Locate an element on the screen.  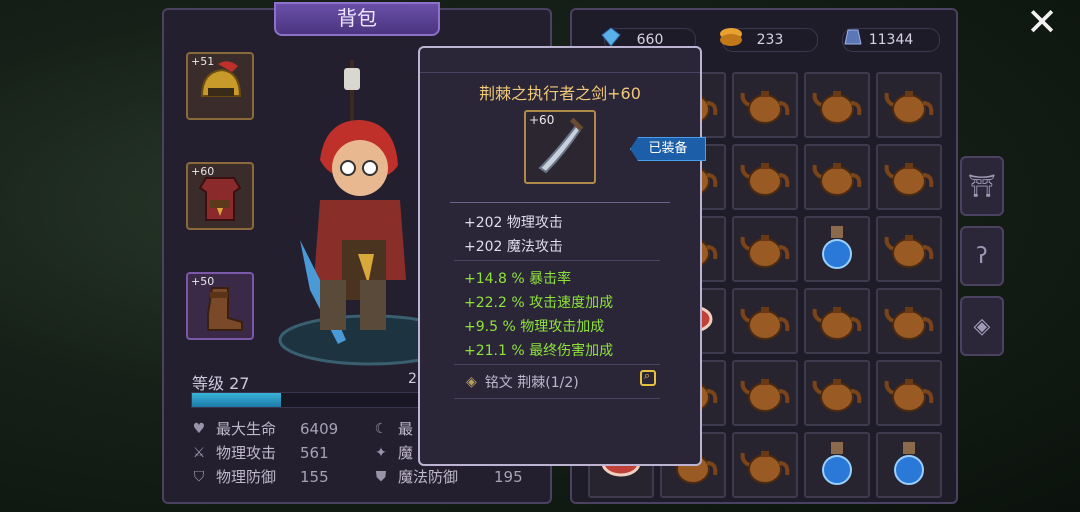
stat-physical-defense: ⛉ 物理防御 155 is located at coordinates (259, 476).